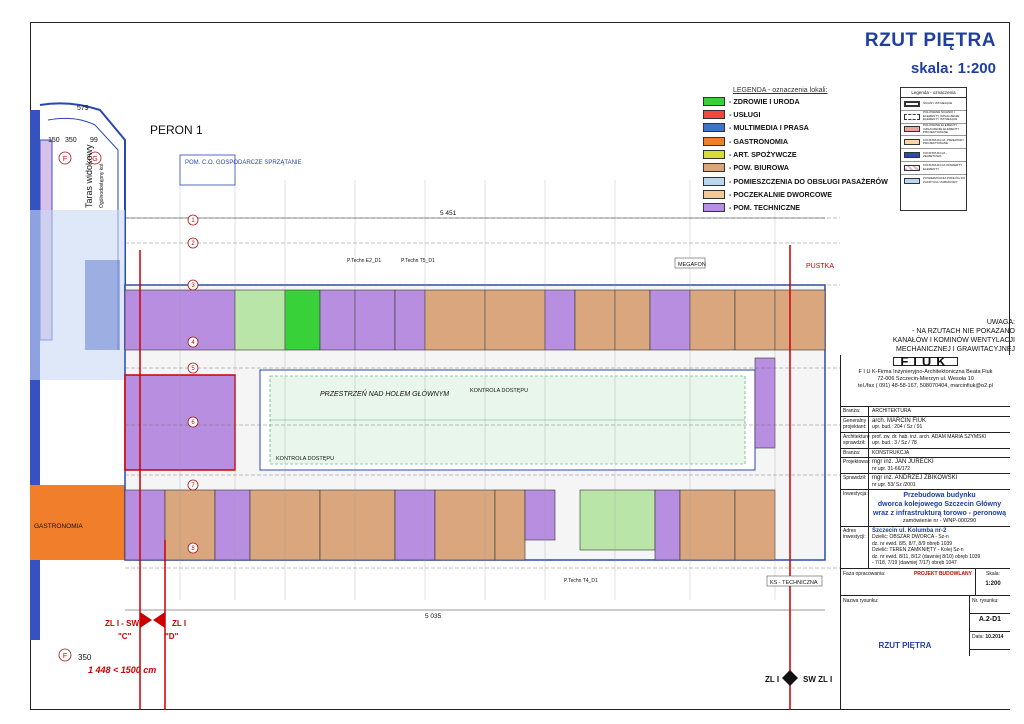 The image size is (1024, 724). Describe the element at coordinates (65, 159) in the screenshot. I see `axis-f: F` at that location.